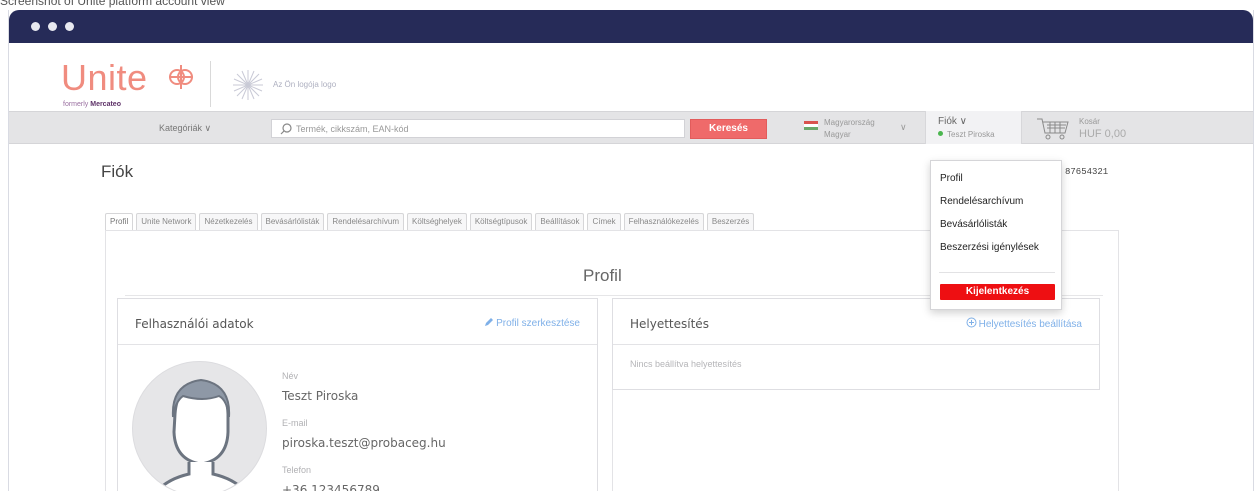 This screenshot has width=1254, height=491. What do you see at coordinates (971, 134) in the screenshot?
I see `account-user-name: Teszt Piroska` at bounding box center [971, 134].